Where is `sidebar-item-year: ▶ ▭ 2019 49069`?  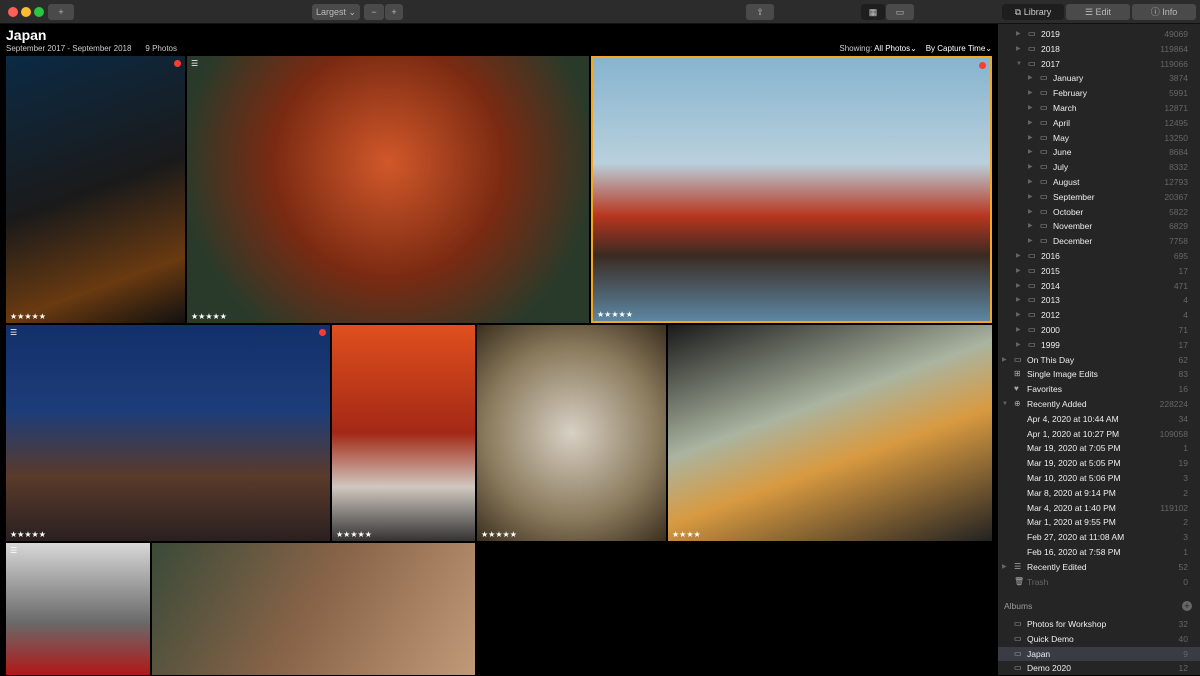
sidebar-item-year: ▶ ▭ 2019 49069 is located at coordinates (1099, 34).